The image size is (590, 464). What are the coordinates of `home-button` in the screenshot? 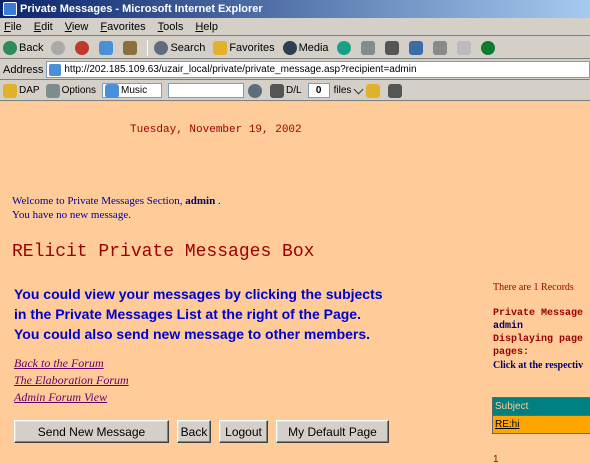 It's located at (131, 47).